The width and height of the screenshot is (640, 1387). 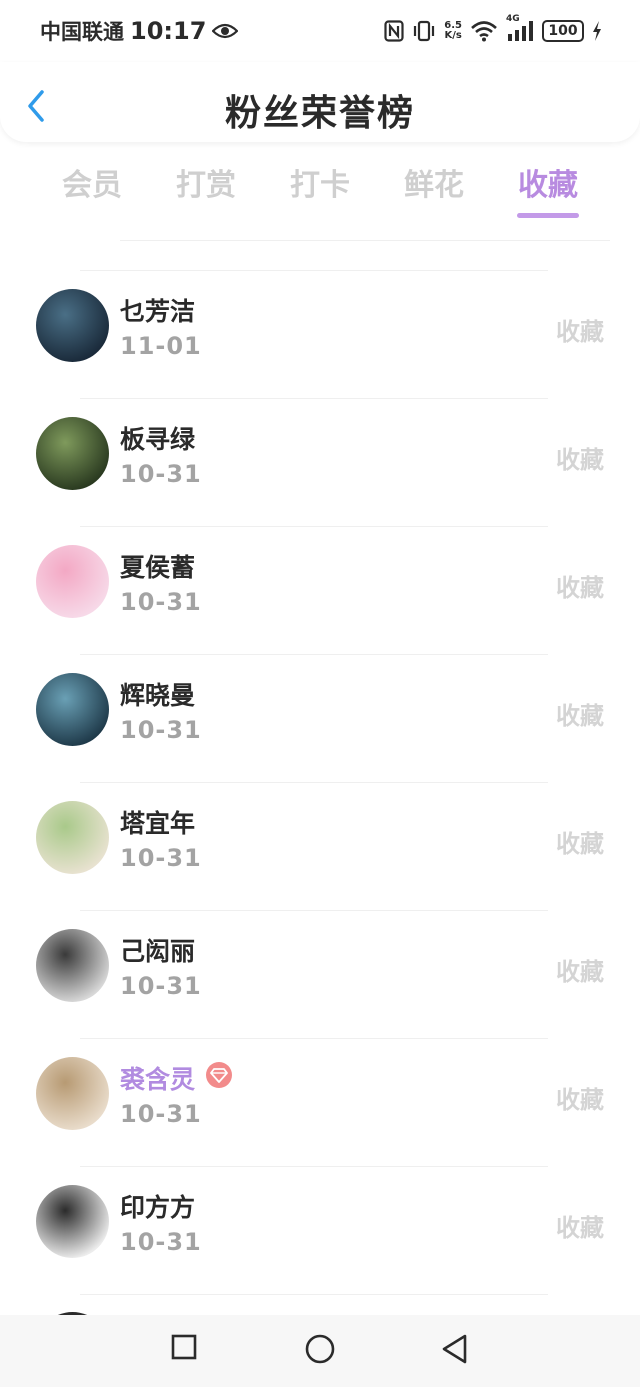 I want to click on status-bar: 中国联通 10:17 6.5 K/s 4G 100, so click(x=320, y=31).